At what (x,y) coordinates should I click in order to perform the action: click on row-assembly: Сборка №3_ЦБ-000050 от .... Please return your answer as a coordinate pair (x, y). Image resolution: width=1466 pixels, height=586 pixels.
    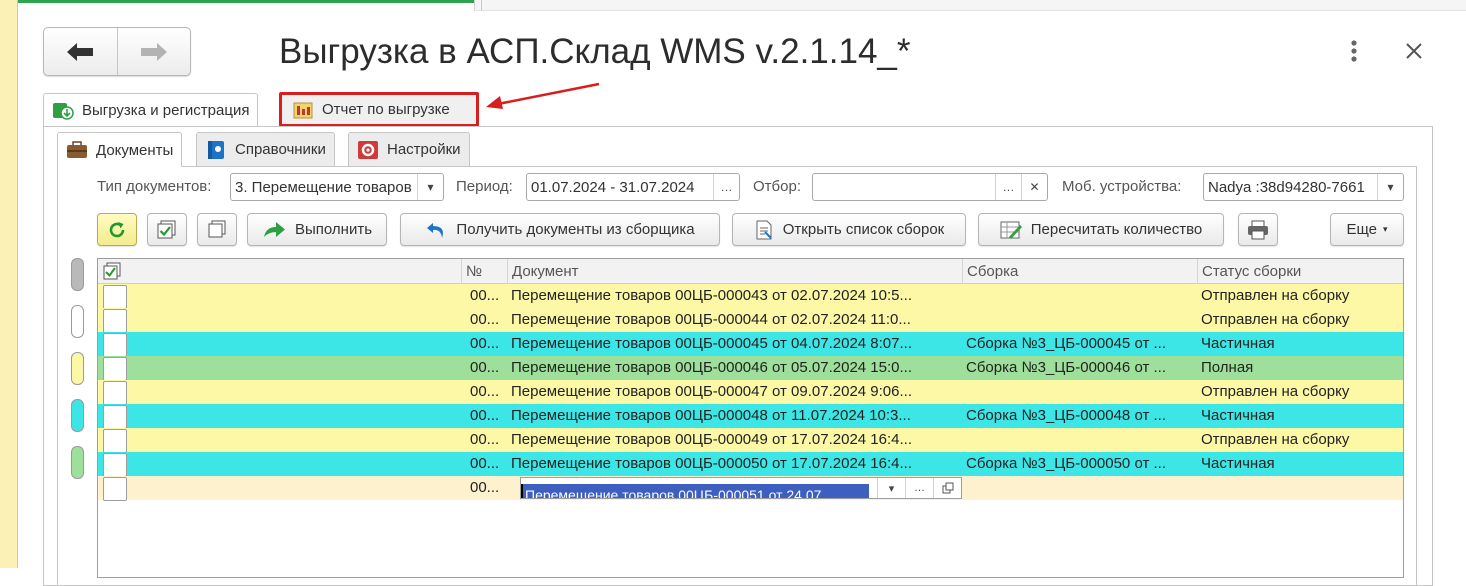
    Looking at the image, I should click on (1066, 463).